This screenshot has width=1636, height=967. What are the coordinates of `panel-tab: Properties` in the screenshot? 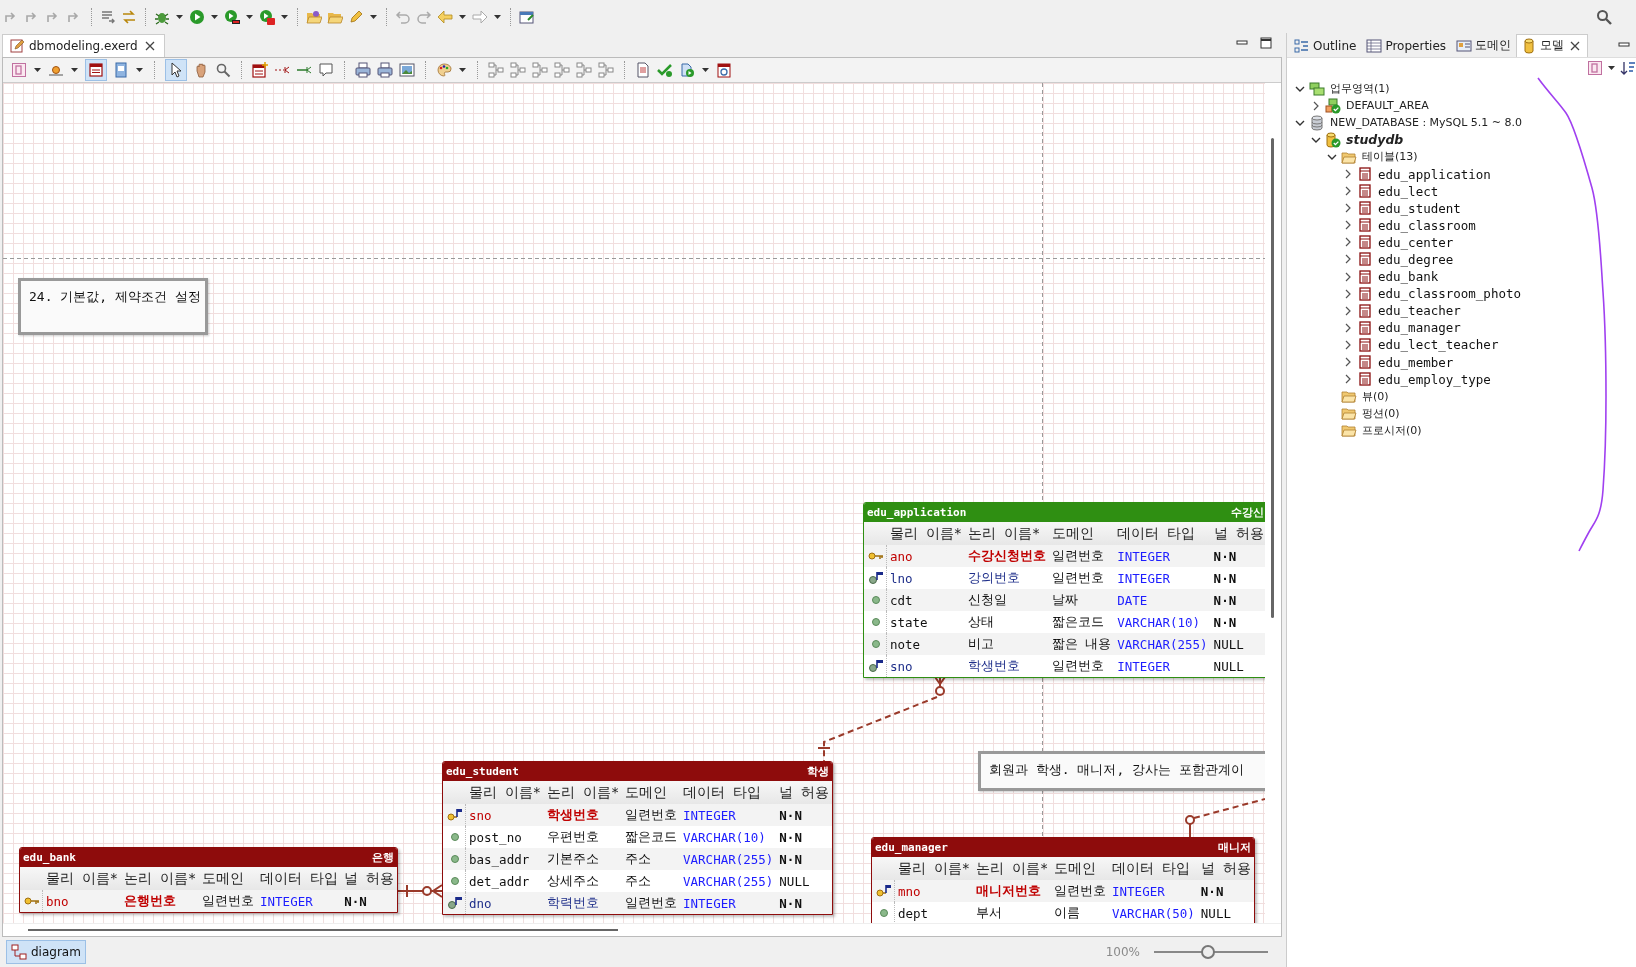 It's located at (1406, 45).